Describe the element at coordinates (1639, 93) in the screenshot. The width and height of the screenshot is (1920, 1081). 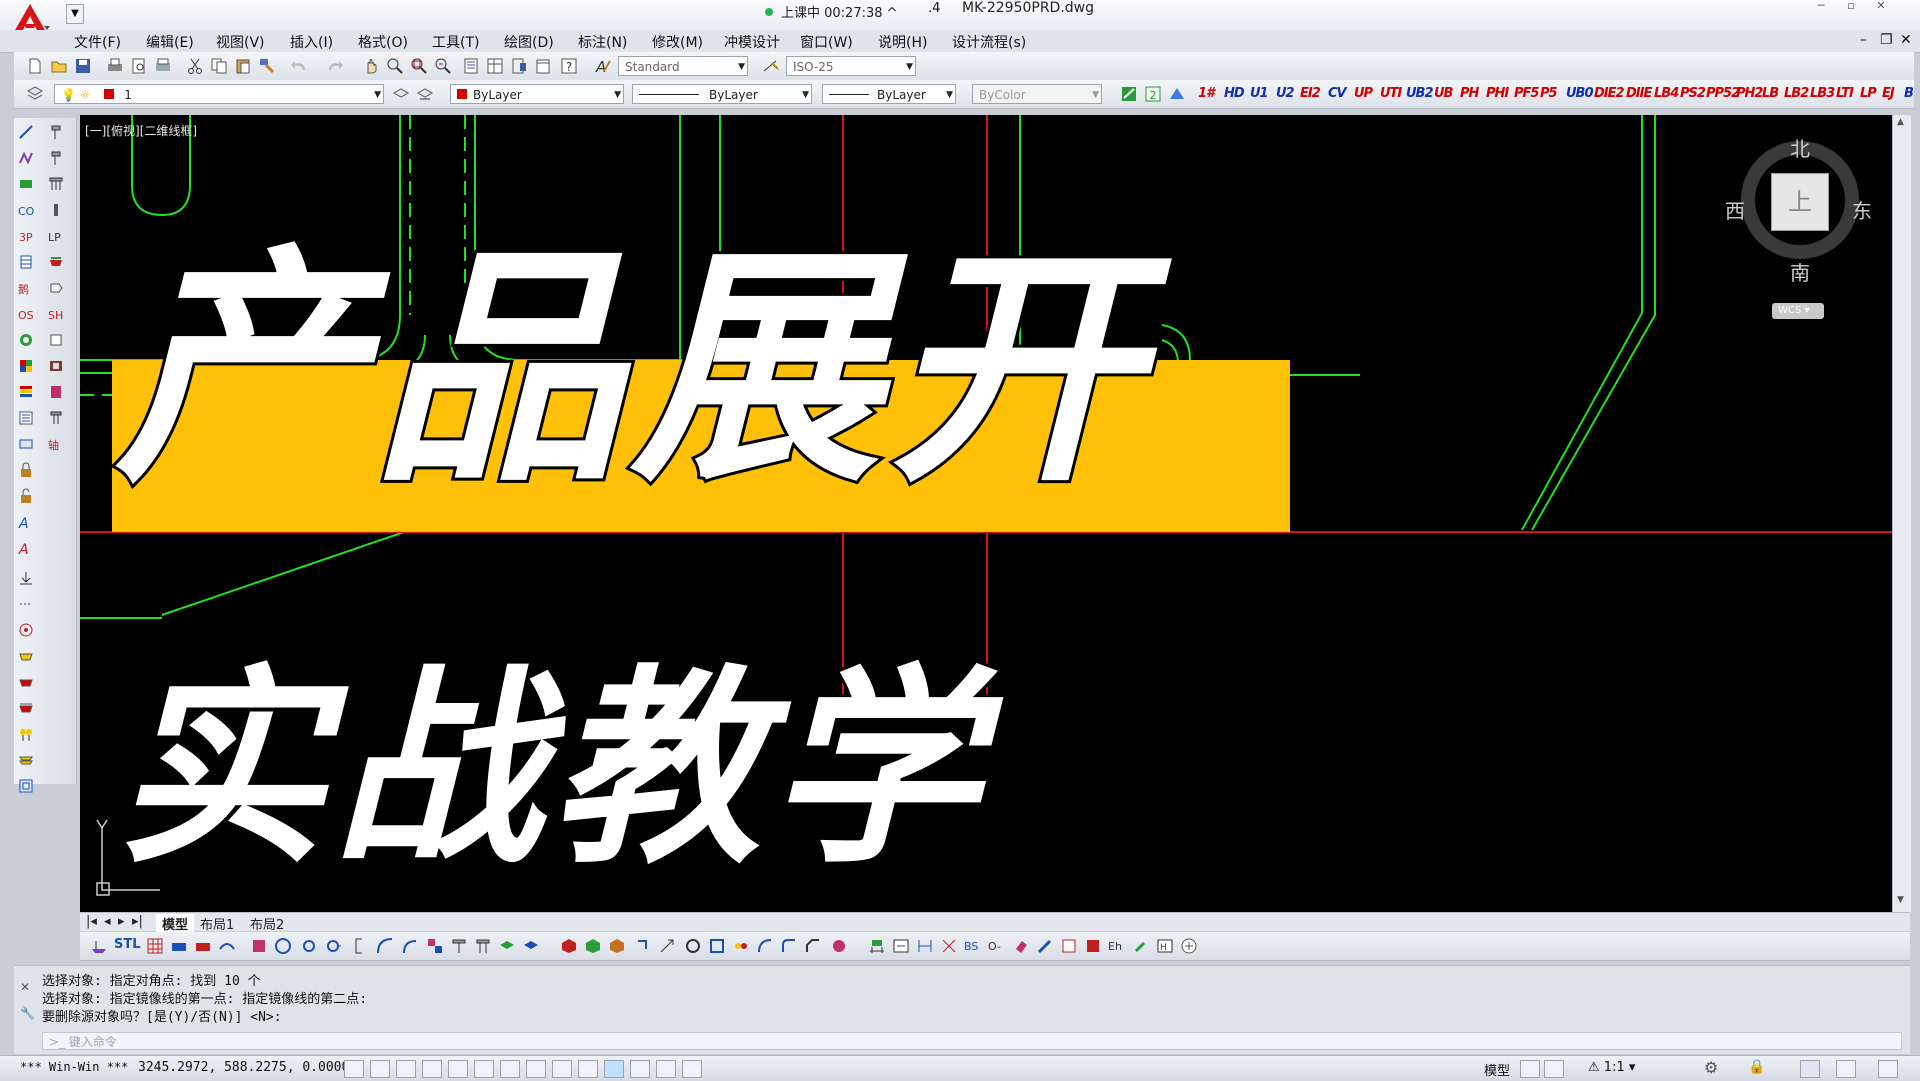
I see `custom-tool-diie: DIIE` at that location.